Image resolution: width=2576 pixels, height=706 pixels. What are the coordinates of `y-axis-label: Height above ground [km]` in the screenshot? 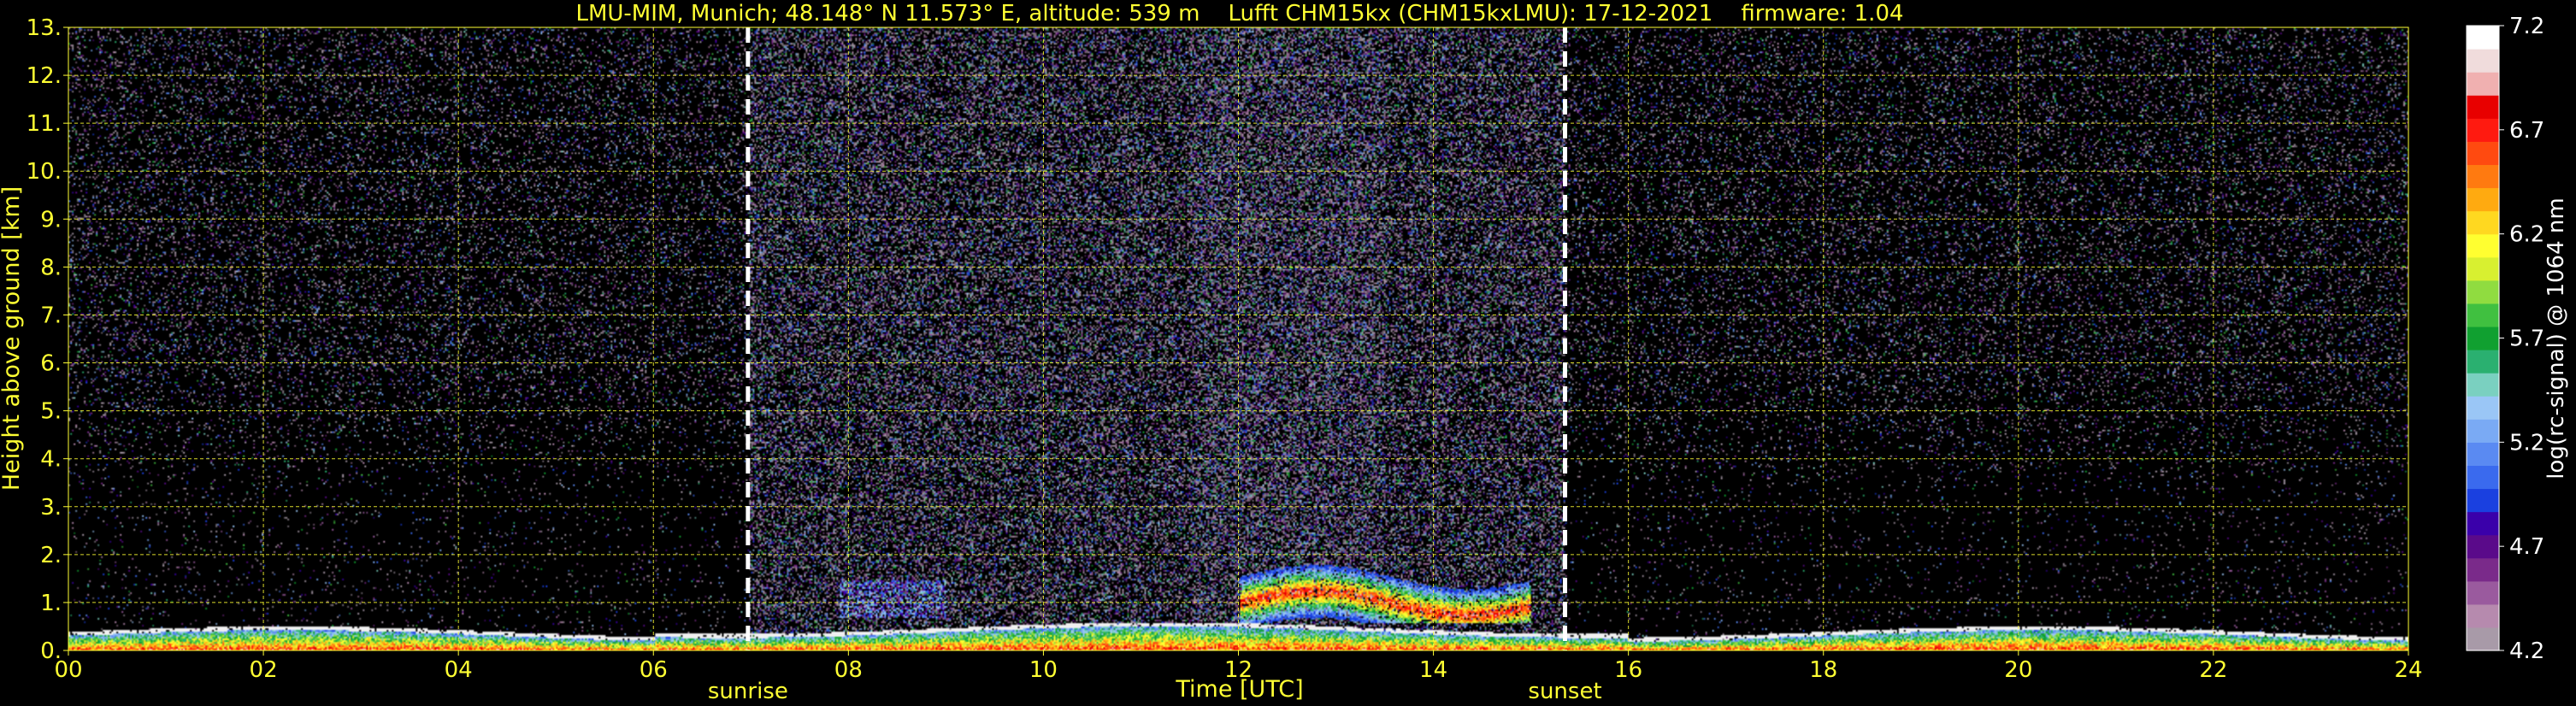 It's located at (12, 338).